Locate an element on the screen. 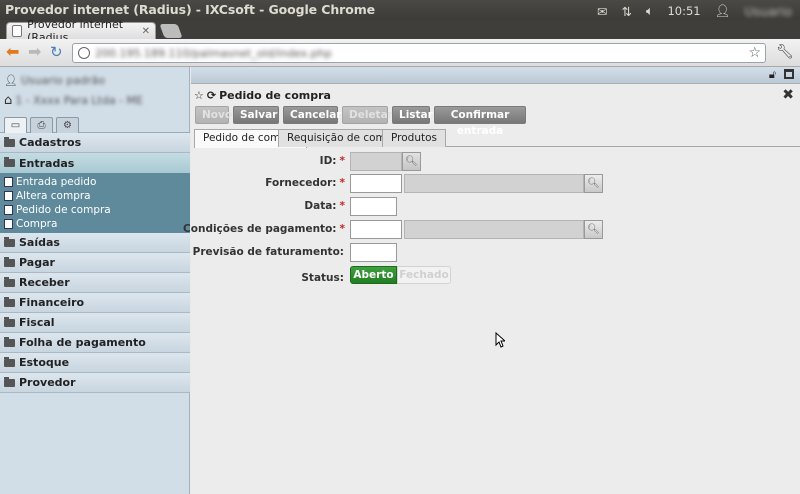 The image size is (800, 494). data-label-text: Data: is located at coordinates (320, 206).